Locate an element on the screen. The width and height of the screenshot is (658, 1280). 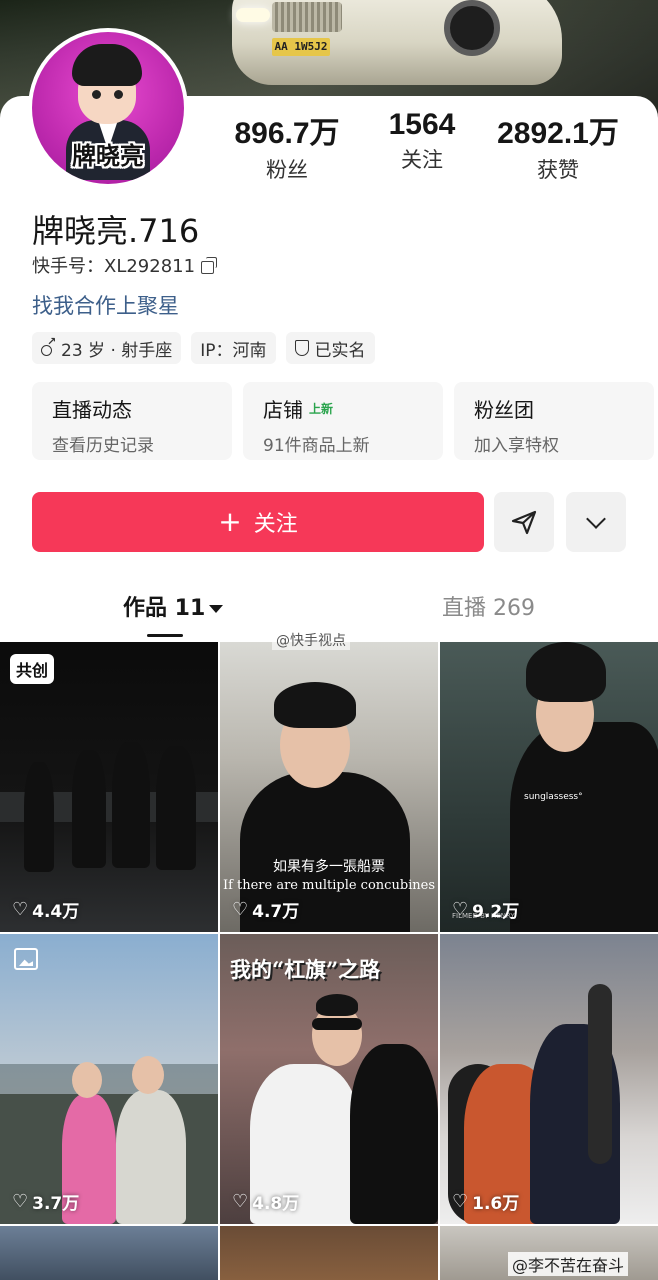
tab-works: 作品 11 is located at coordinates (173, 606).